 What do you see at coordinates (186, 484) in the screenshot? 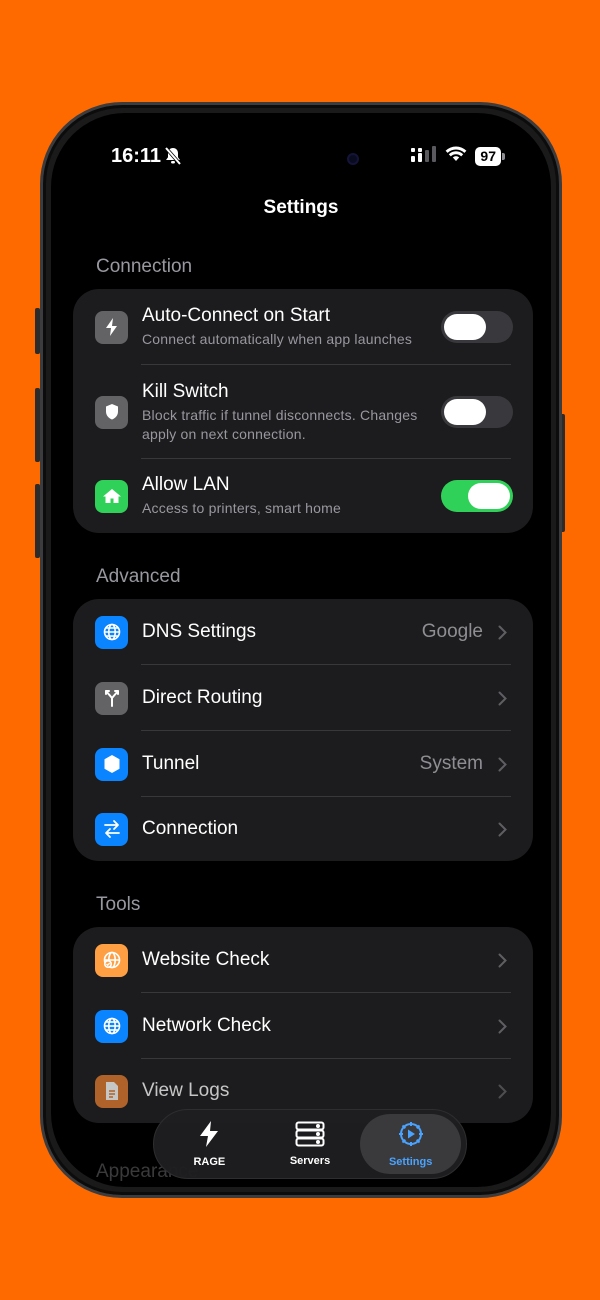
I see `allow-lan-label: Allow LAN` at bounding box center [186, 484].